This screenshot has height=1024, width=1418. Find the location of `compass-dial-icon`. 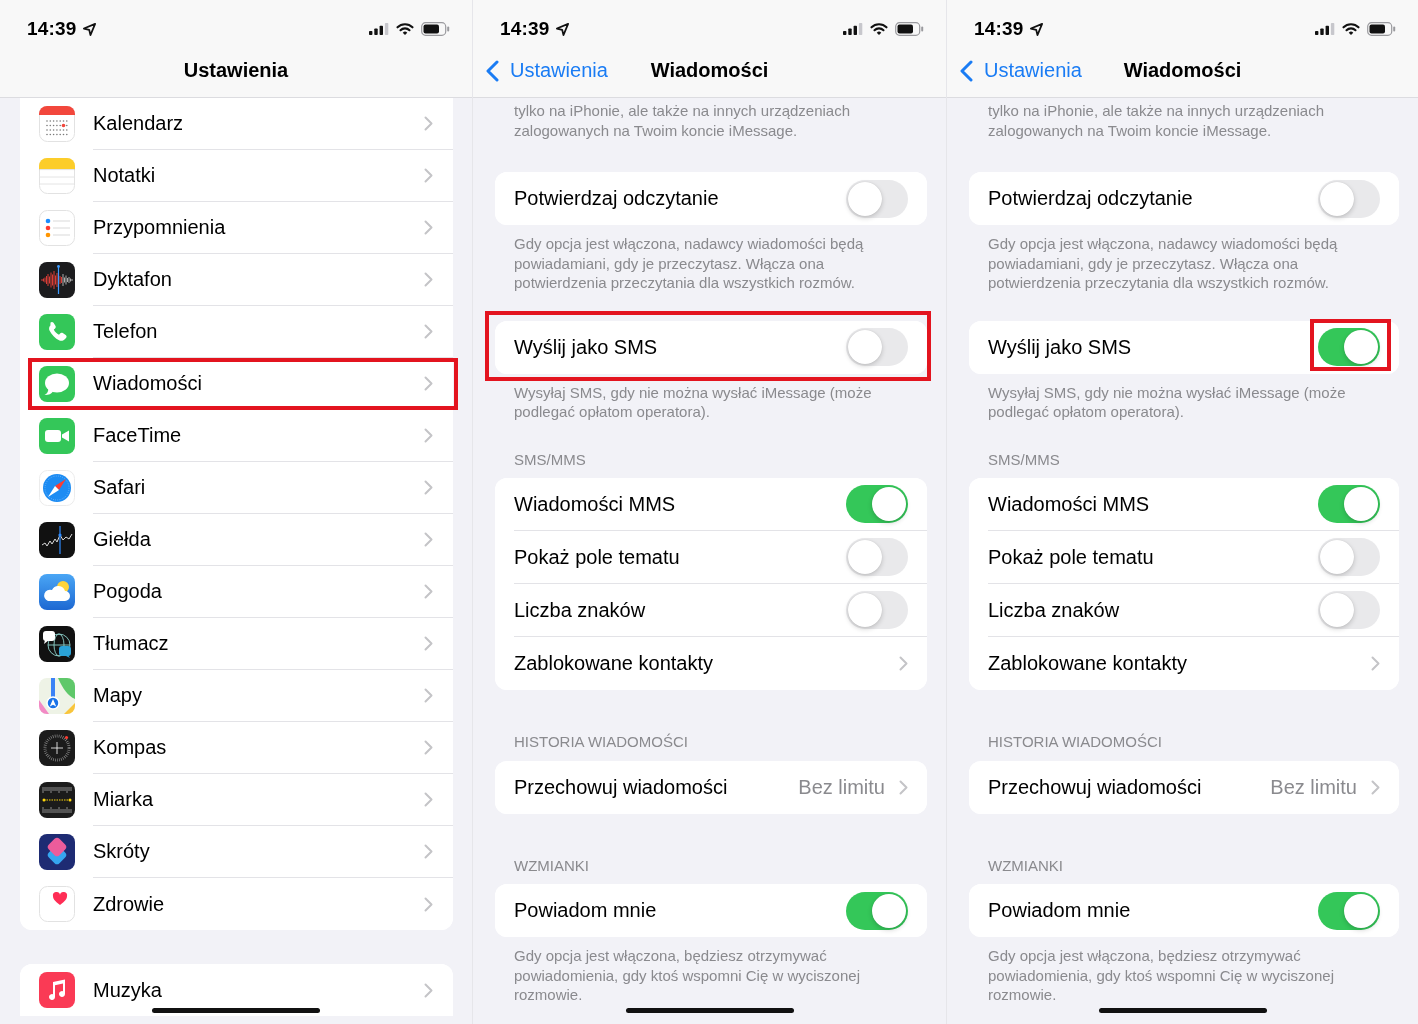

compass-dial-icon is located at coordinates (57, 748).